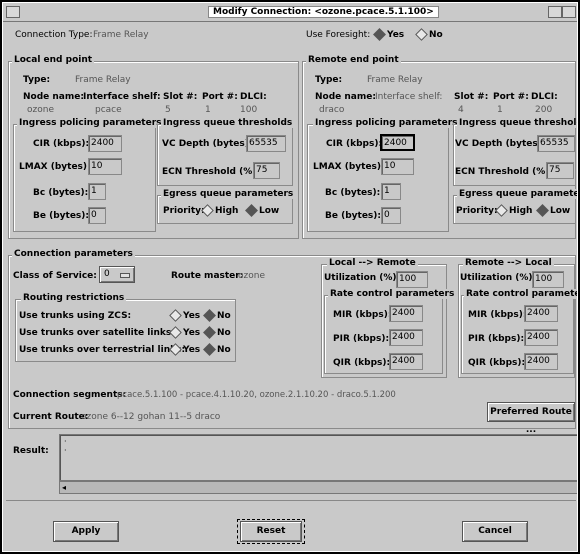  What do you see at coordinates (517, 123) in the screenshot?
I see `remote-ingress-queue-legend: Ingress queue thresholds` at bounding box center [517, 123].